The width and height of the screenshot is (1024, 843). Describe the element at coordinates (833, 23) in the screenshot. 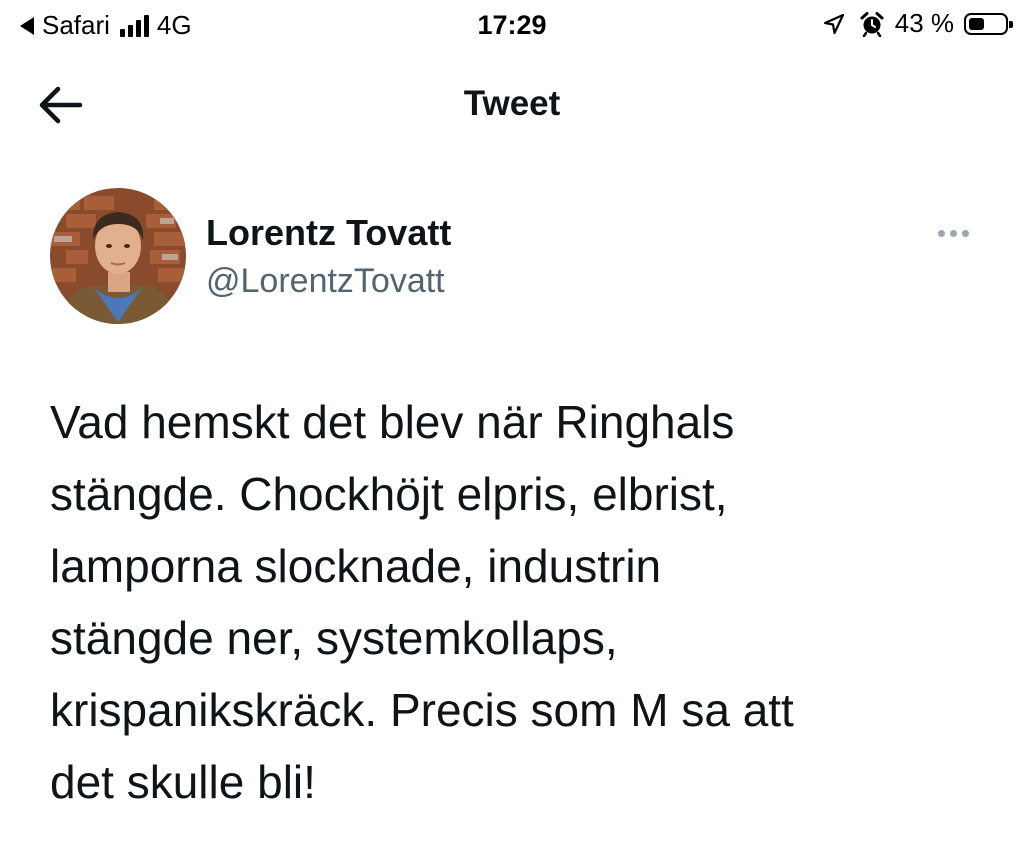

I see `location-icon` at that location.